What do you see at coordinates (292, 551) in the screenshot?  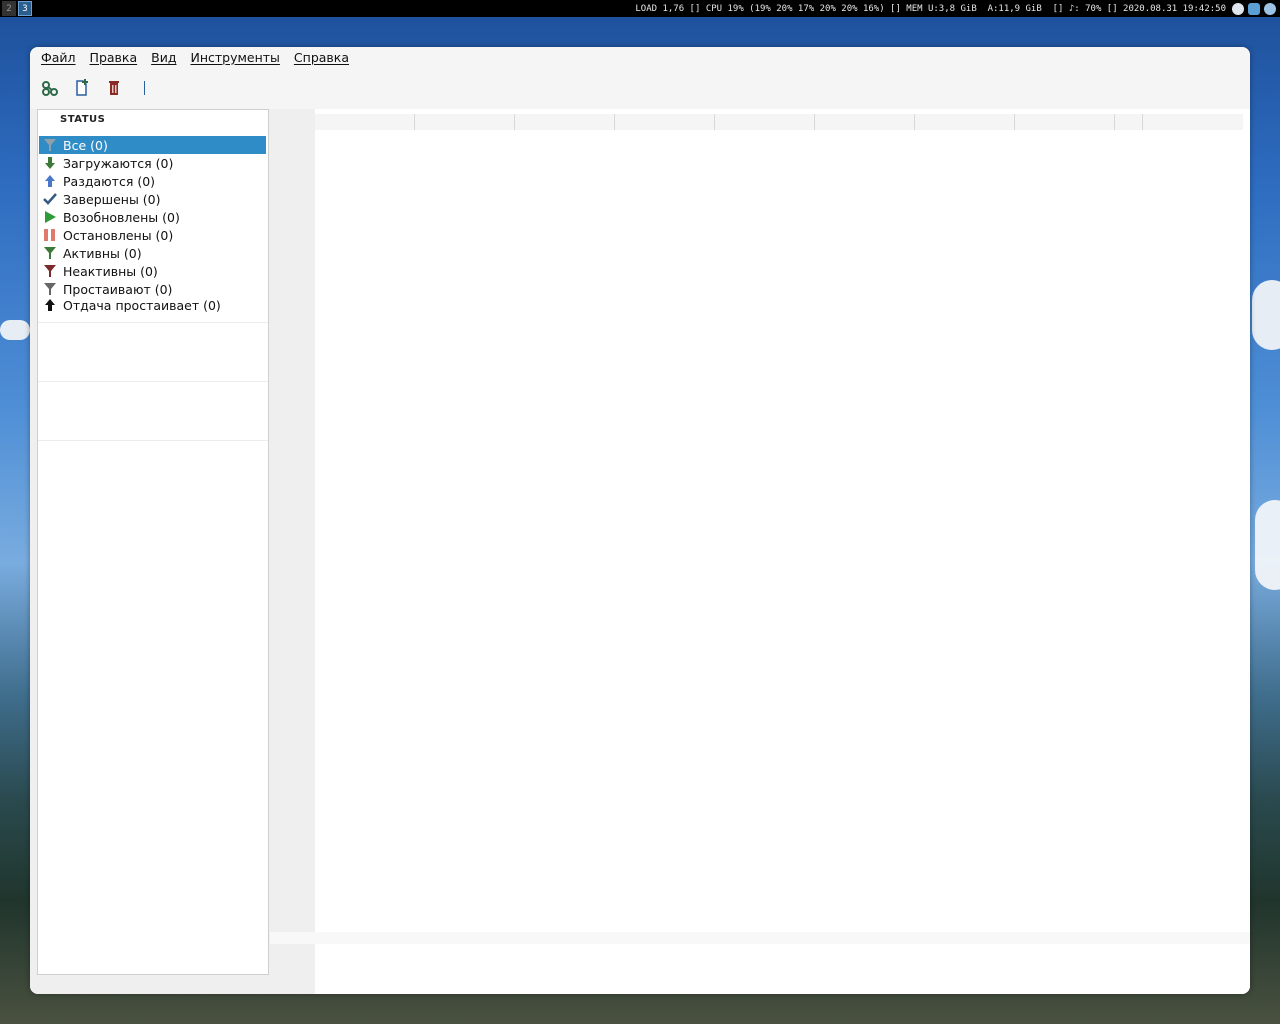 I see `splitter` at bounding box center [292, 551].